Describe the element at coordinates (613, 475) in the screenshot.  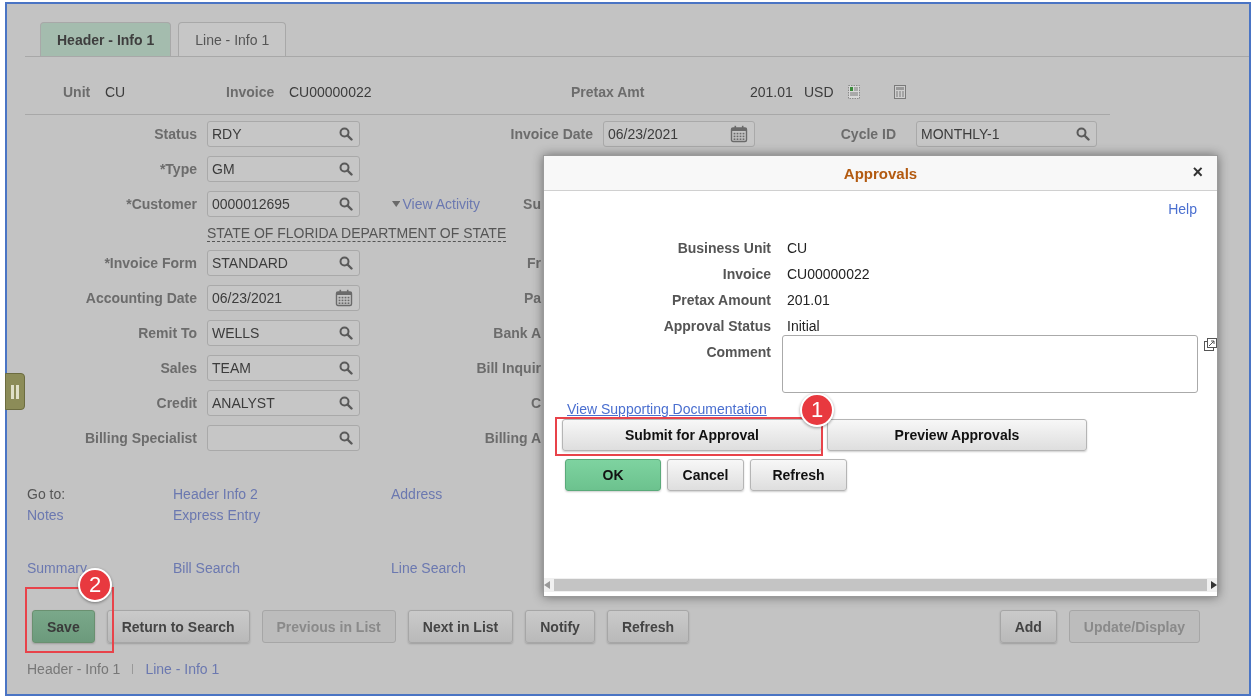
I see `ok-button: OK` at that location.